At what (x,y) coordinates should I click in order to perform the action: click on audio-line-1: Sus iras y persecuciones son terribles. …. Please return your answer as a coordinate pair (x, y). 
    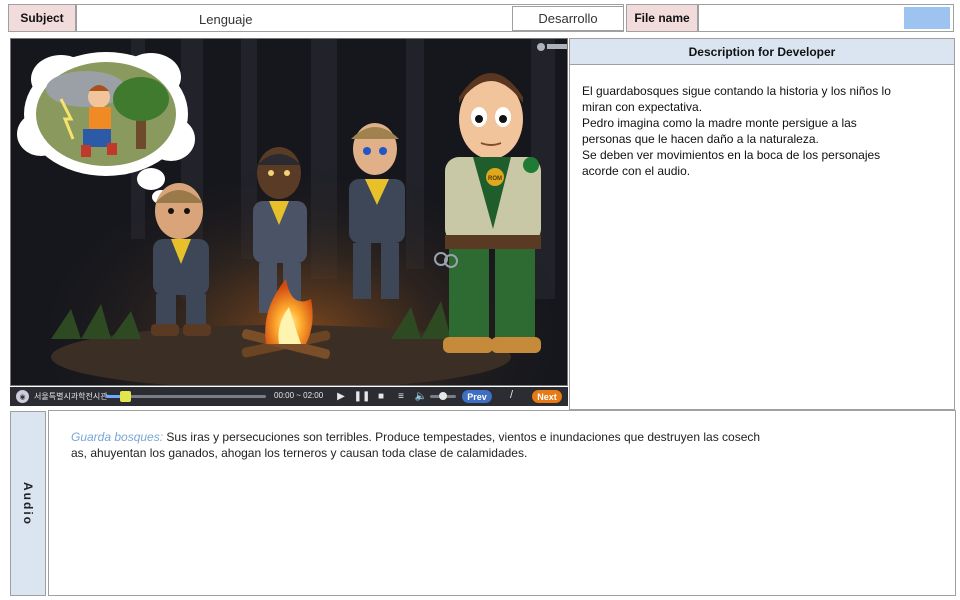
    Looking at the image, I should click on (462, 437).